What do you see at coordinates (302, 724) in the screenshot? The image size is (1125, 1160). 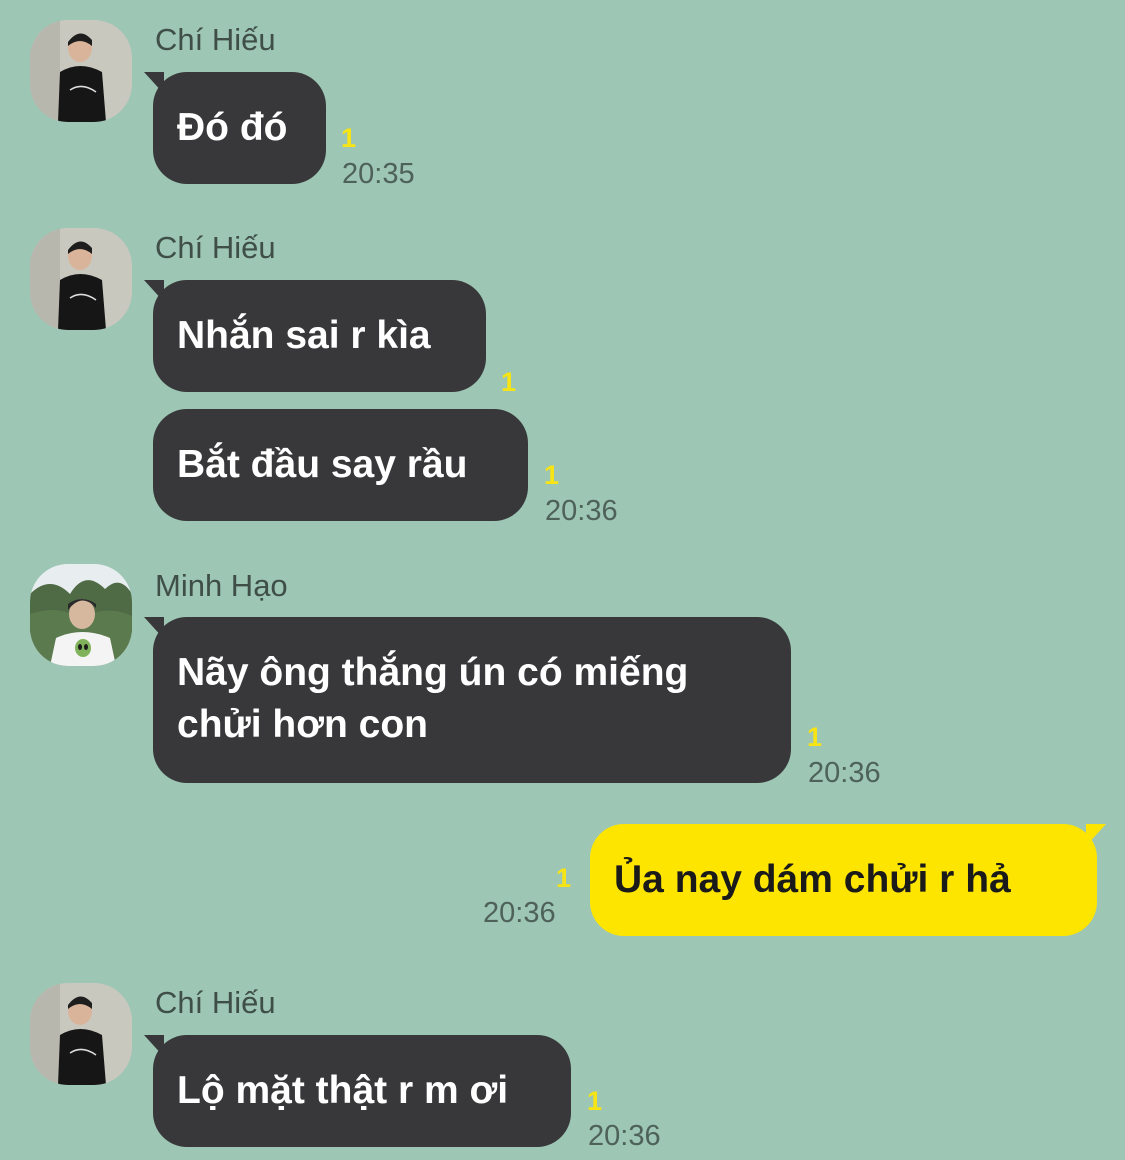 I see `message-line: chửi hơn con` at bounding box center [302, 724].